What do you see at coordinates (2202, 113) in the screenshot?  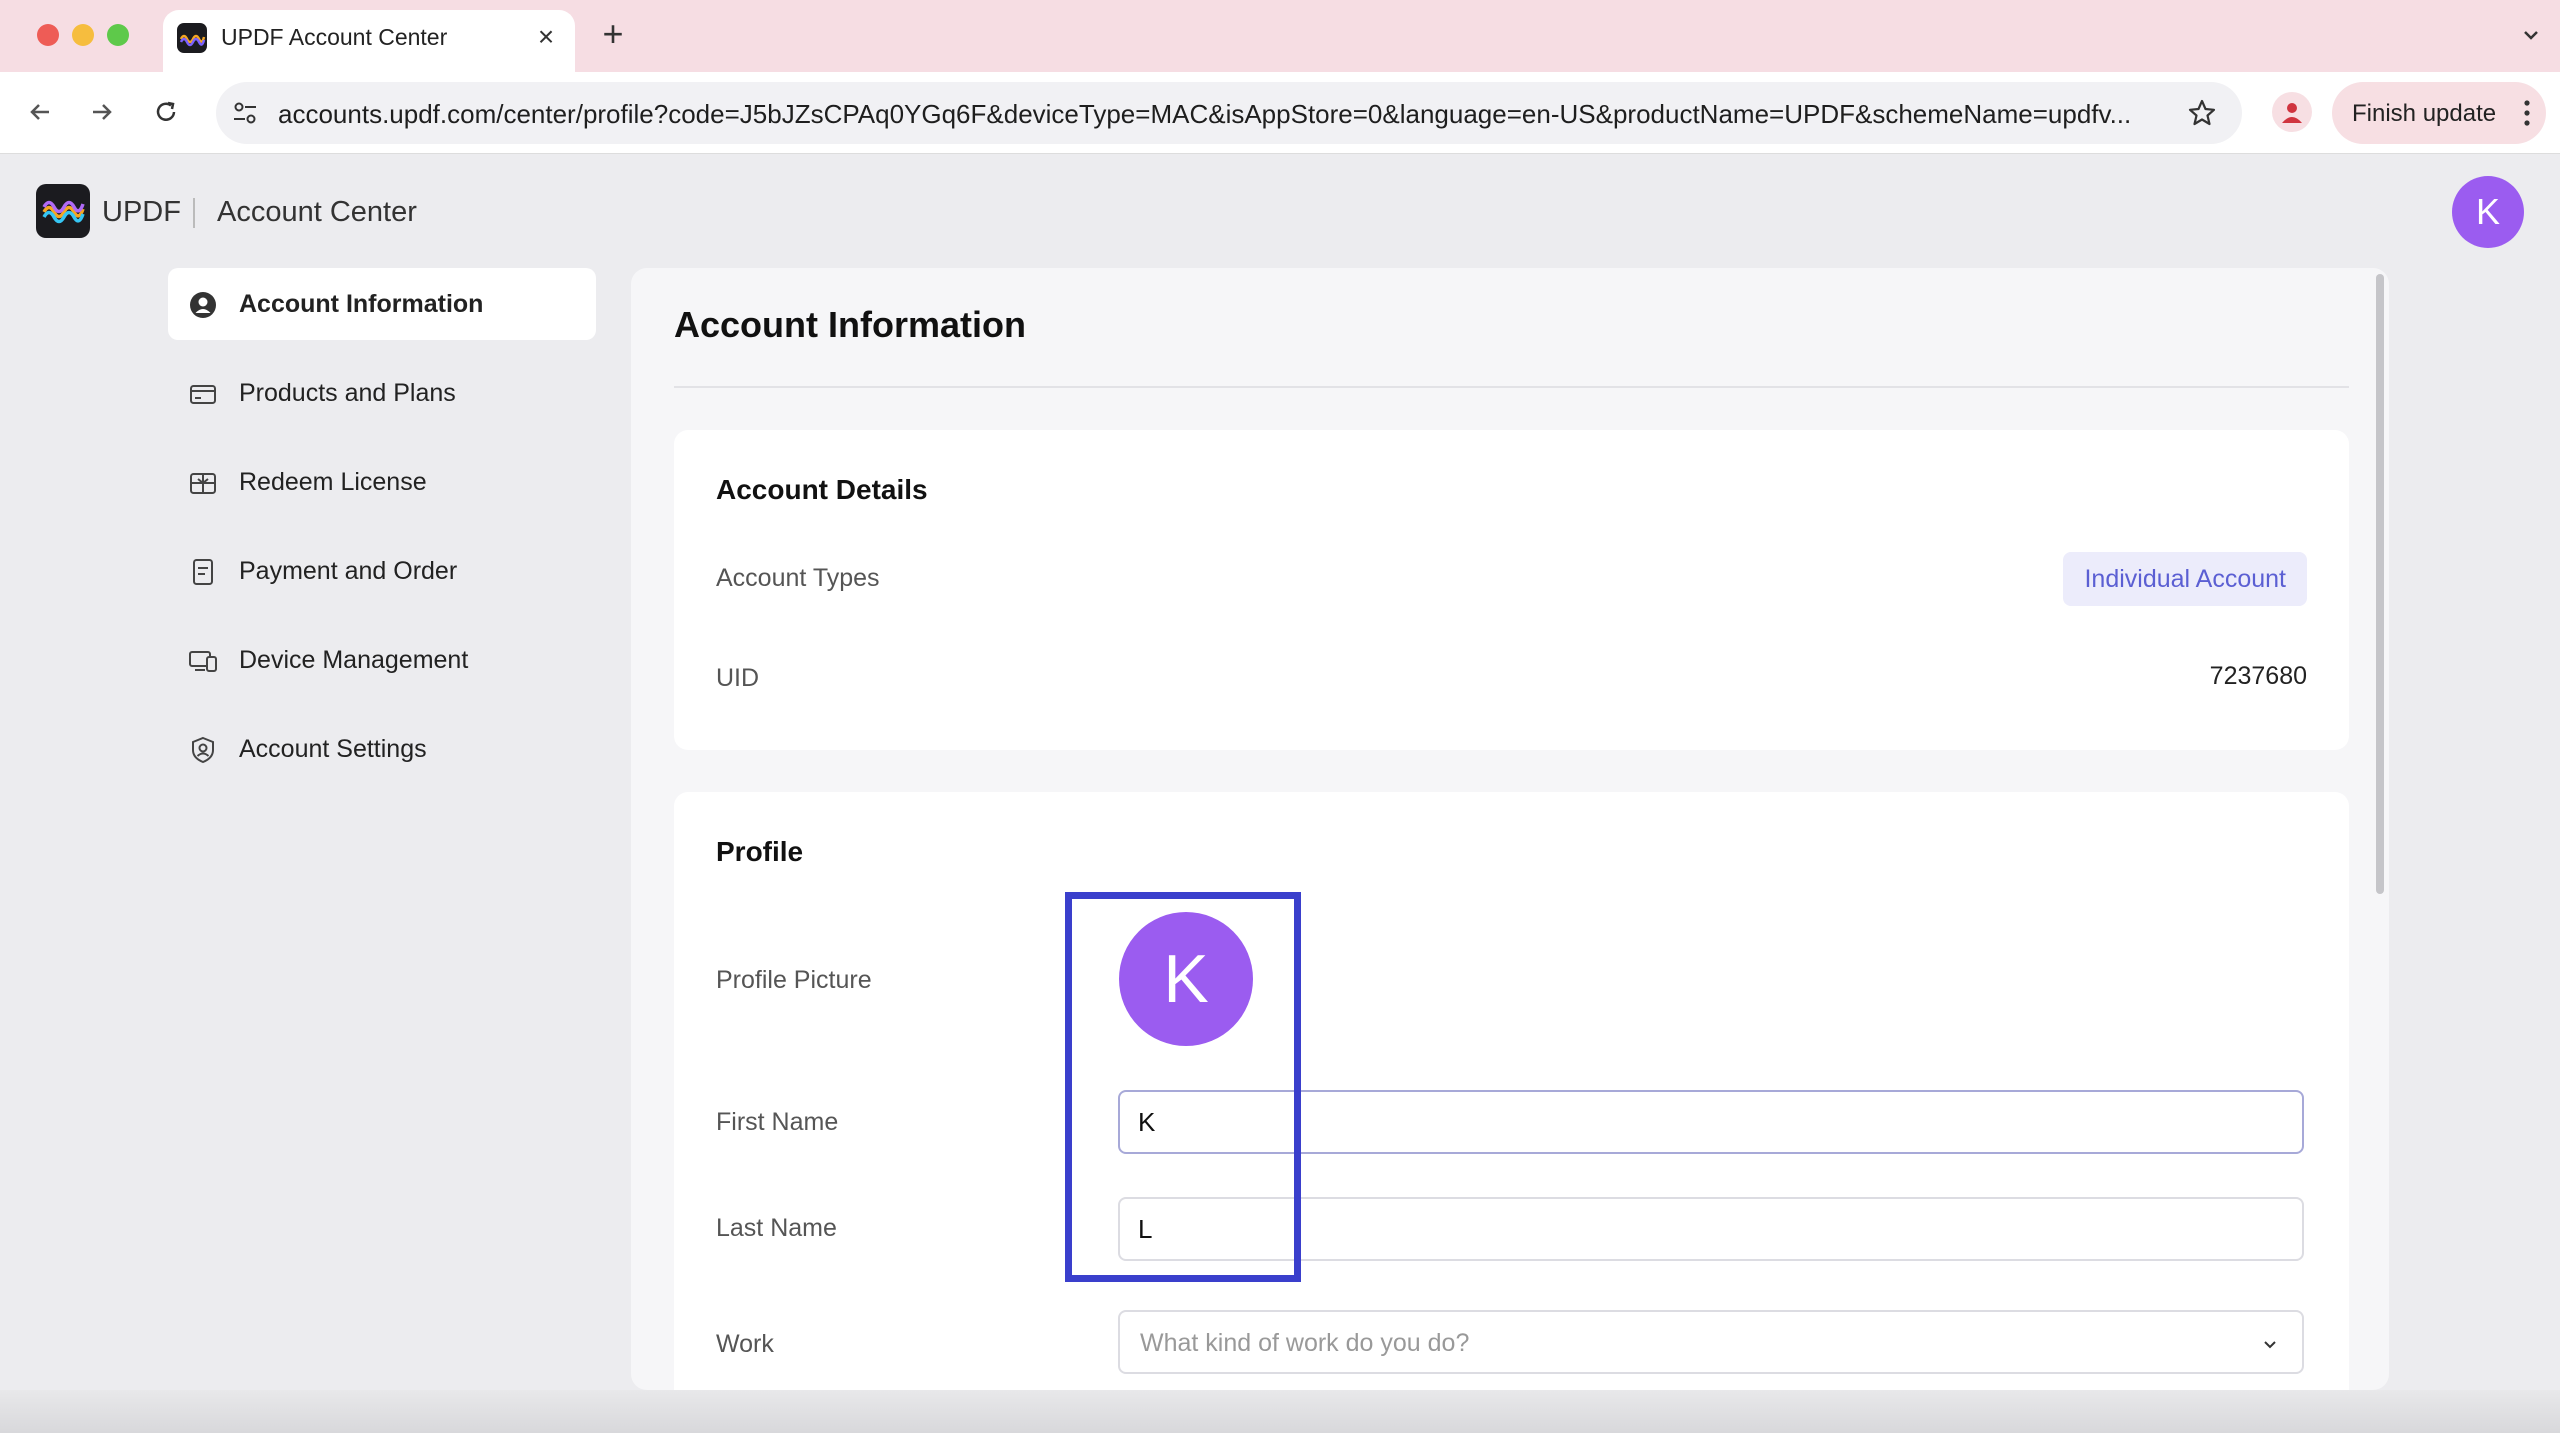 I see `bookmark-star-icon` at bounding box center [2202, 113].